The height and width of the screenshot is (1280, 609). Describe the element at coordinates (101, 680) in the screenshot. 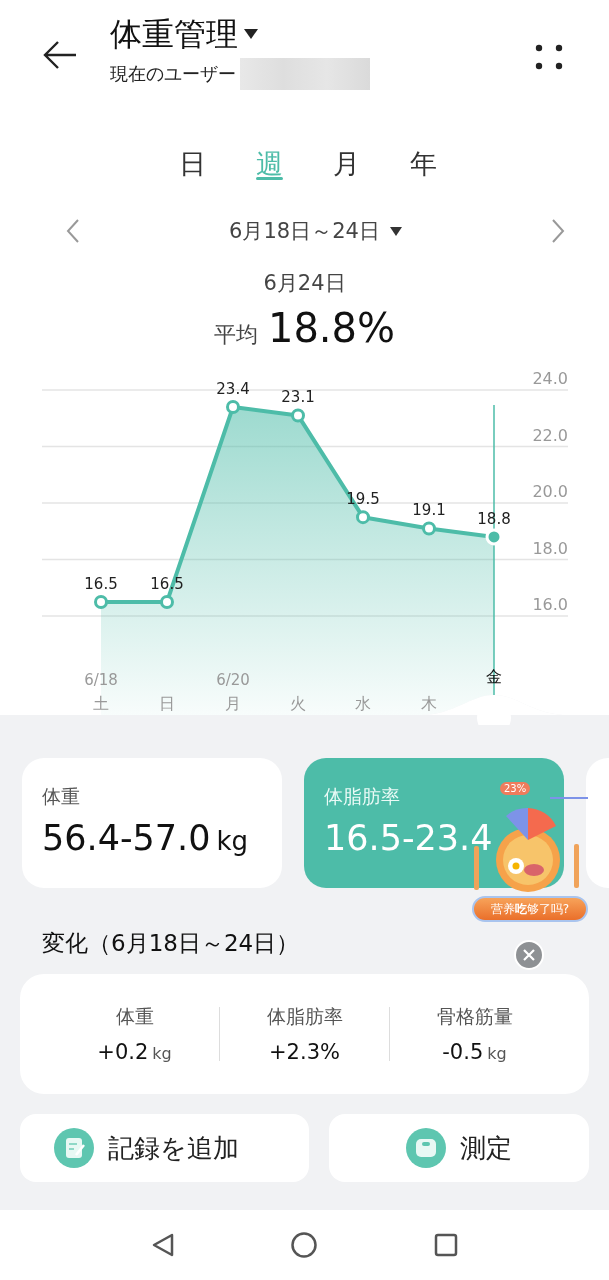

I see `date-label: 6/18` at that location.